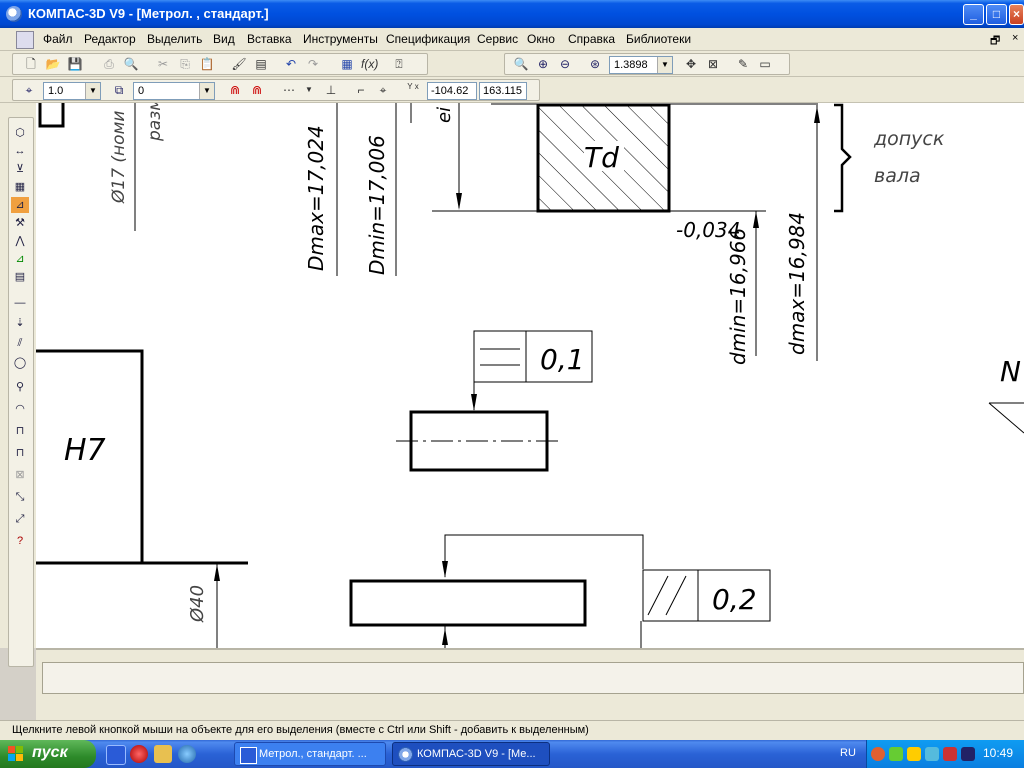 This screenshot has width=1024, height=768. Describe the element at coordinates (541, 39) in the screenshot. I see `menu-window: Окно` at that location.